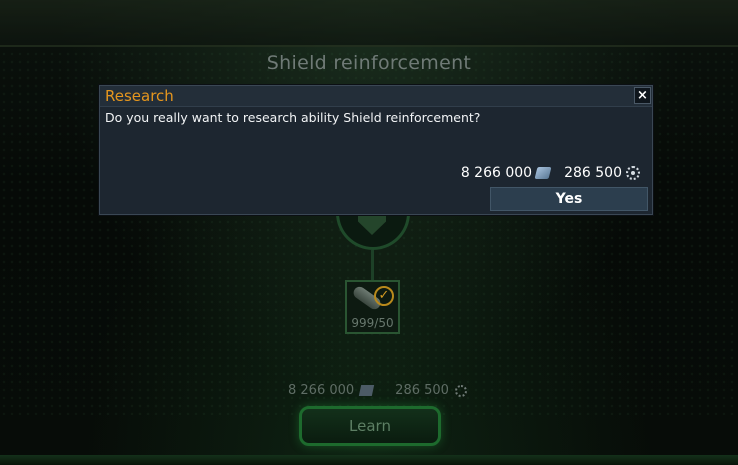 This screenshot has height=465, width=738. I want to click on dialog-cost-secondary: 286 500, so click(593, 173).